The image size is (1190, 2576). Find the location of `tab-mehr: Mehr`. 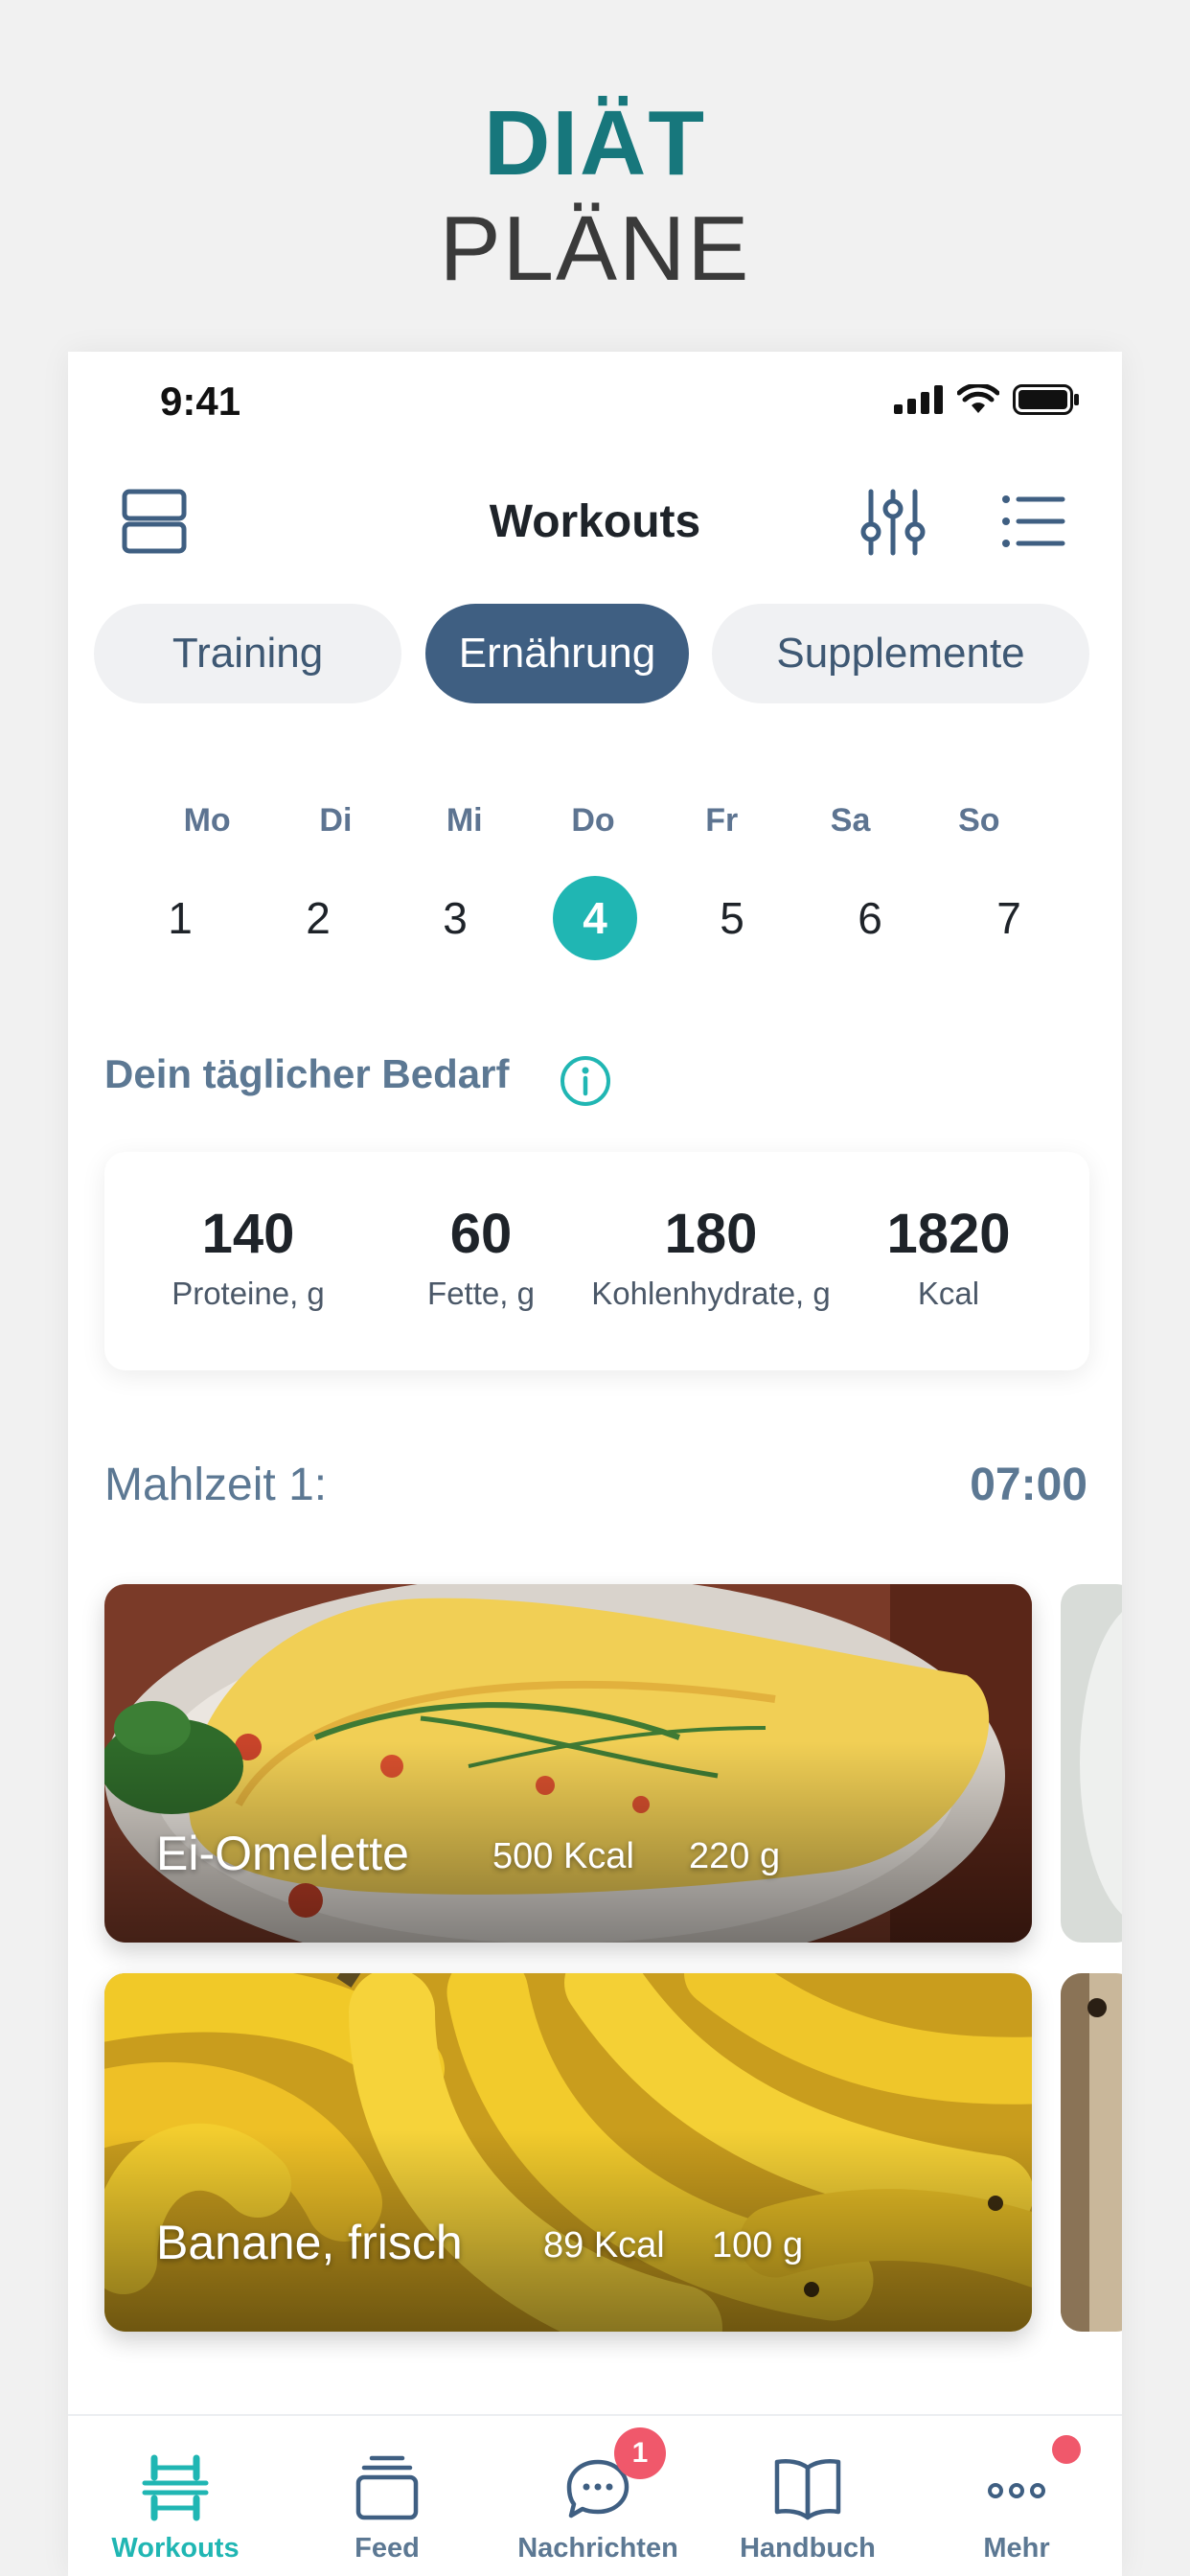

tab-mehr: Mehr is located at coordinates (1016, 2496).